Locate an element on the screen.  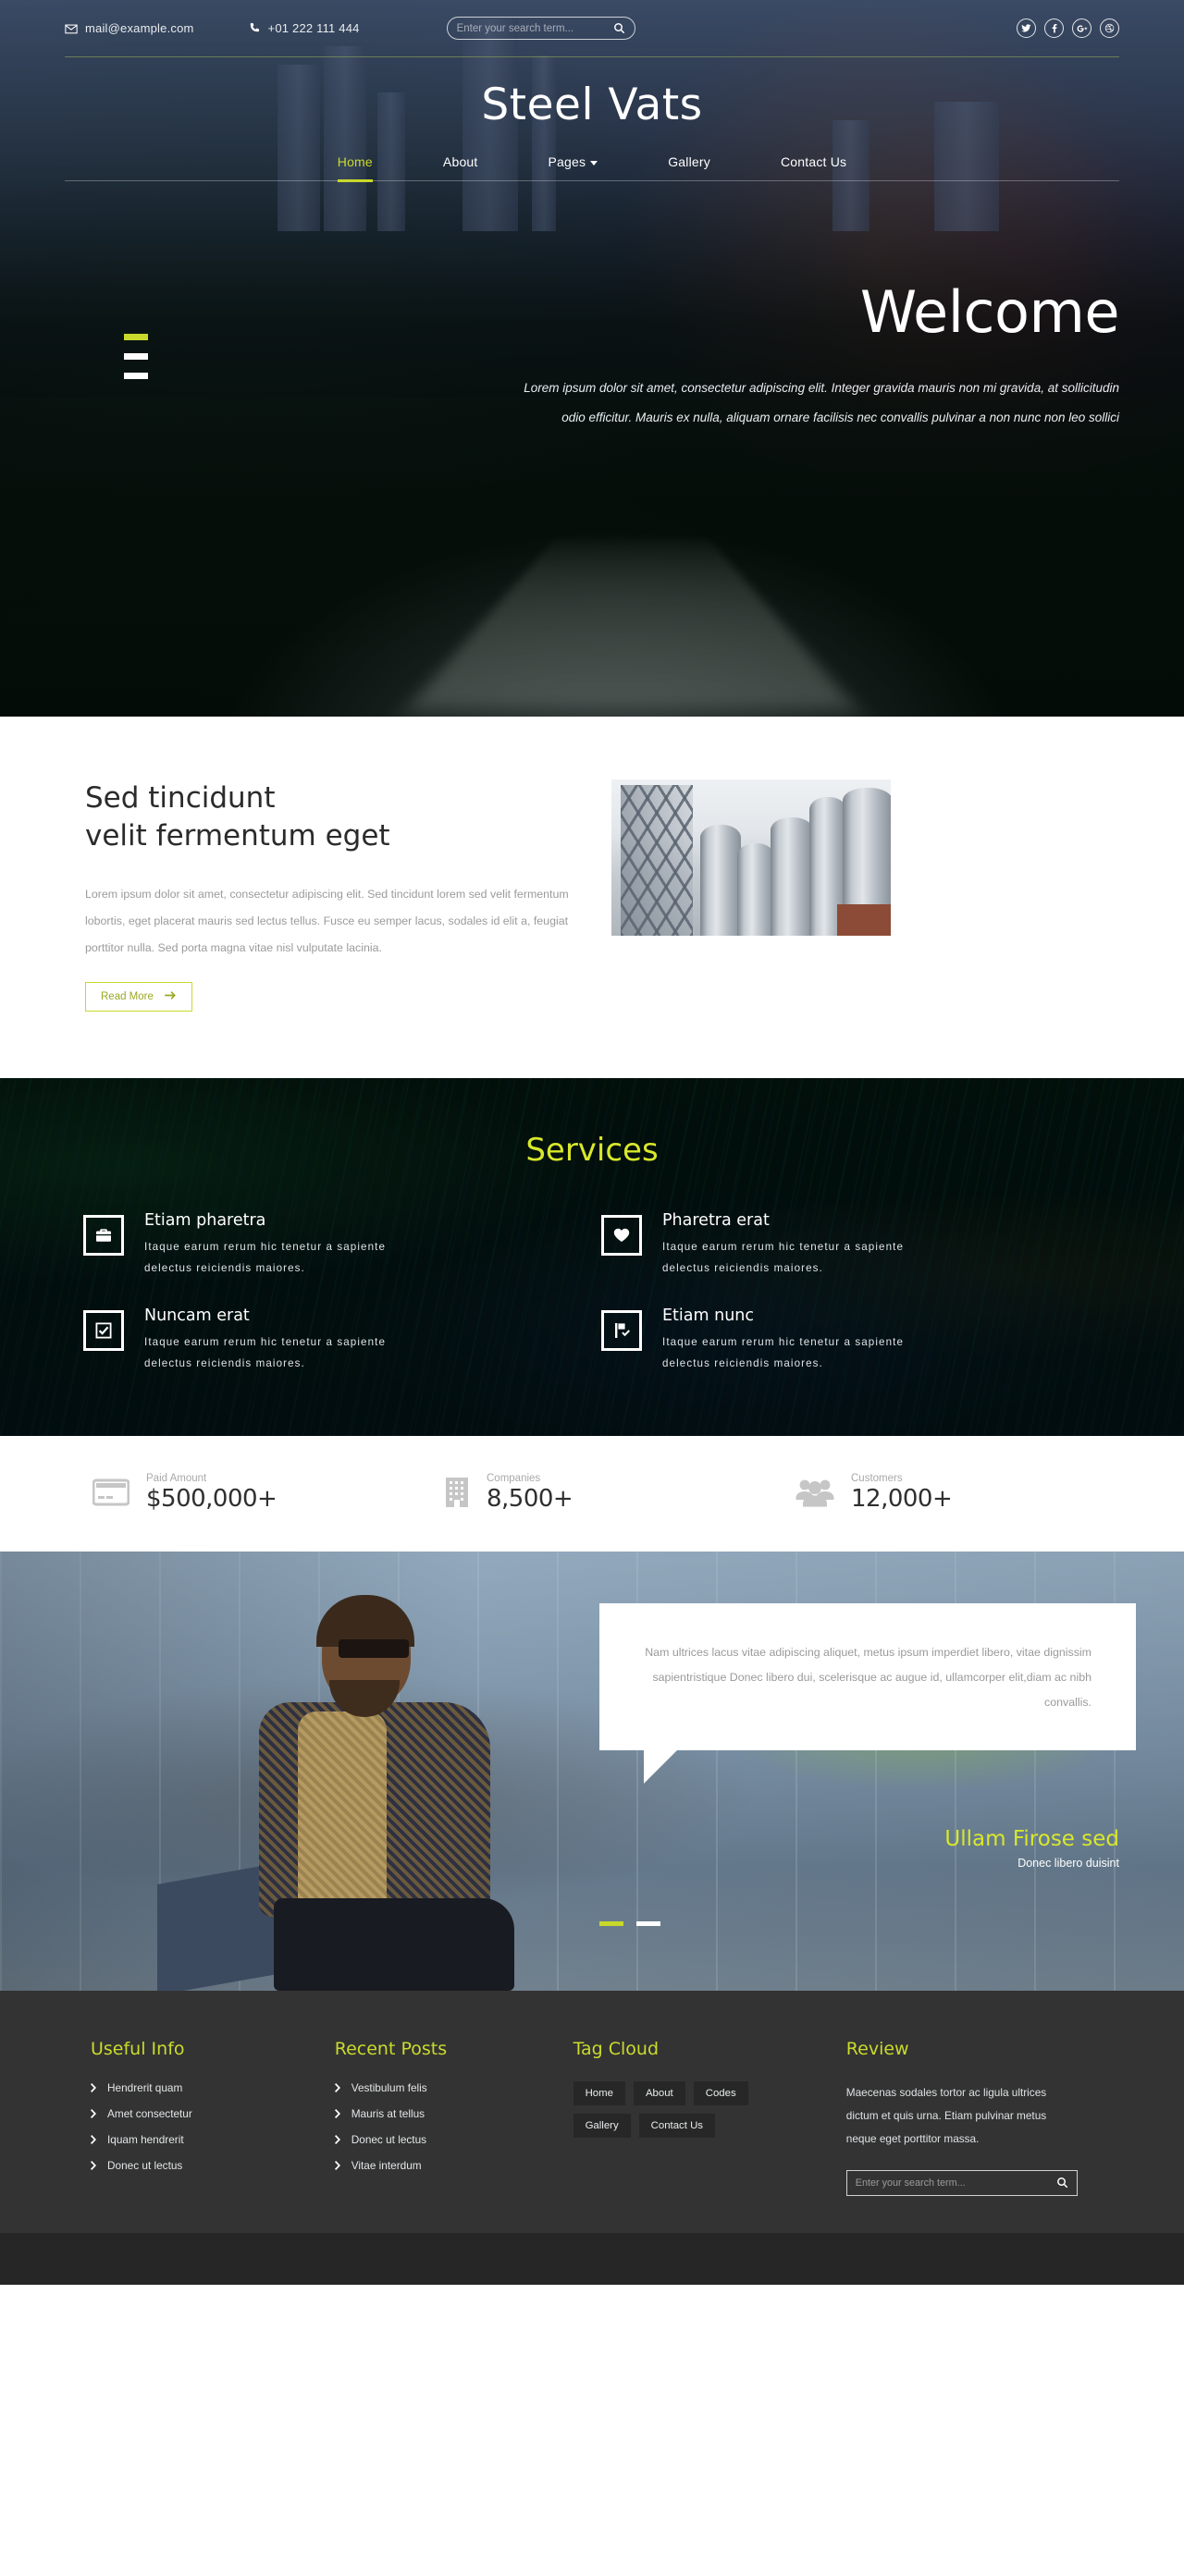
footer-search-box is located at coordinates (962, 2182).